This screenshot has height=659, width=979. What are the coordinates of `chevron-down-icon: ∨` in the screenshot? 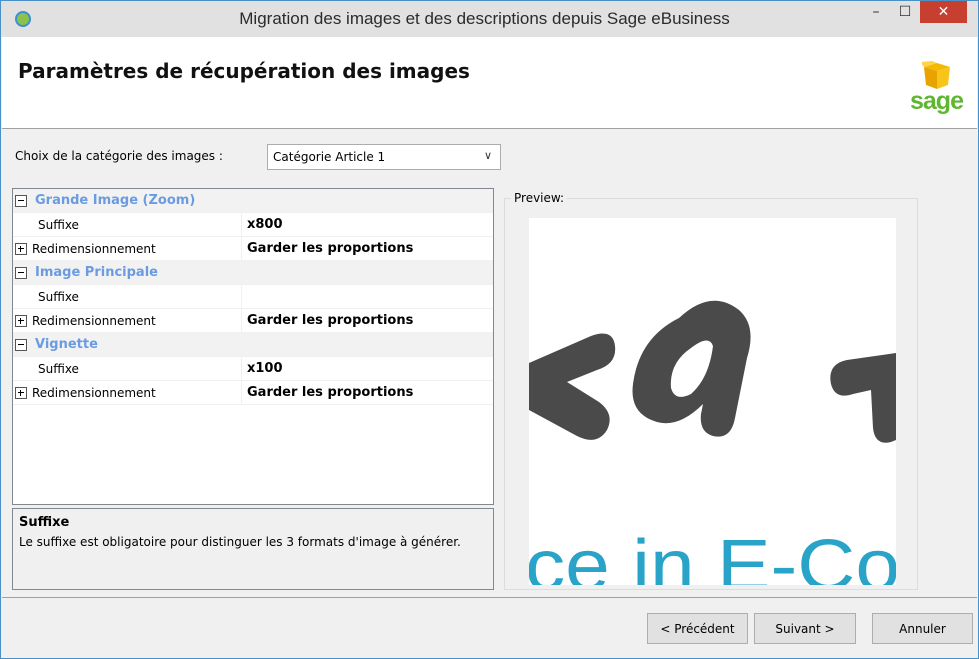 It's located at (487, 155).